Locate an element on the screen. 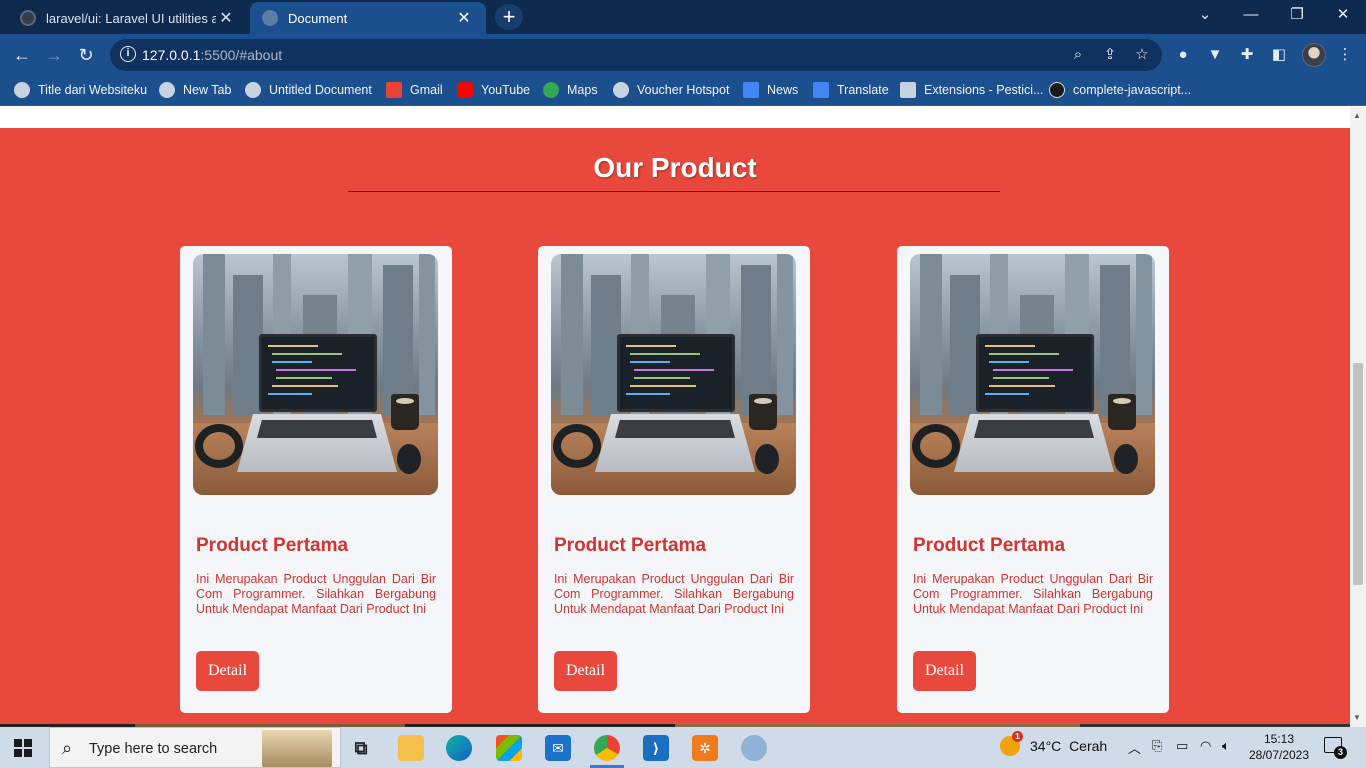  scroll-down-arrow-icon: ▼ is located at coordinates (1357, 717).